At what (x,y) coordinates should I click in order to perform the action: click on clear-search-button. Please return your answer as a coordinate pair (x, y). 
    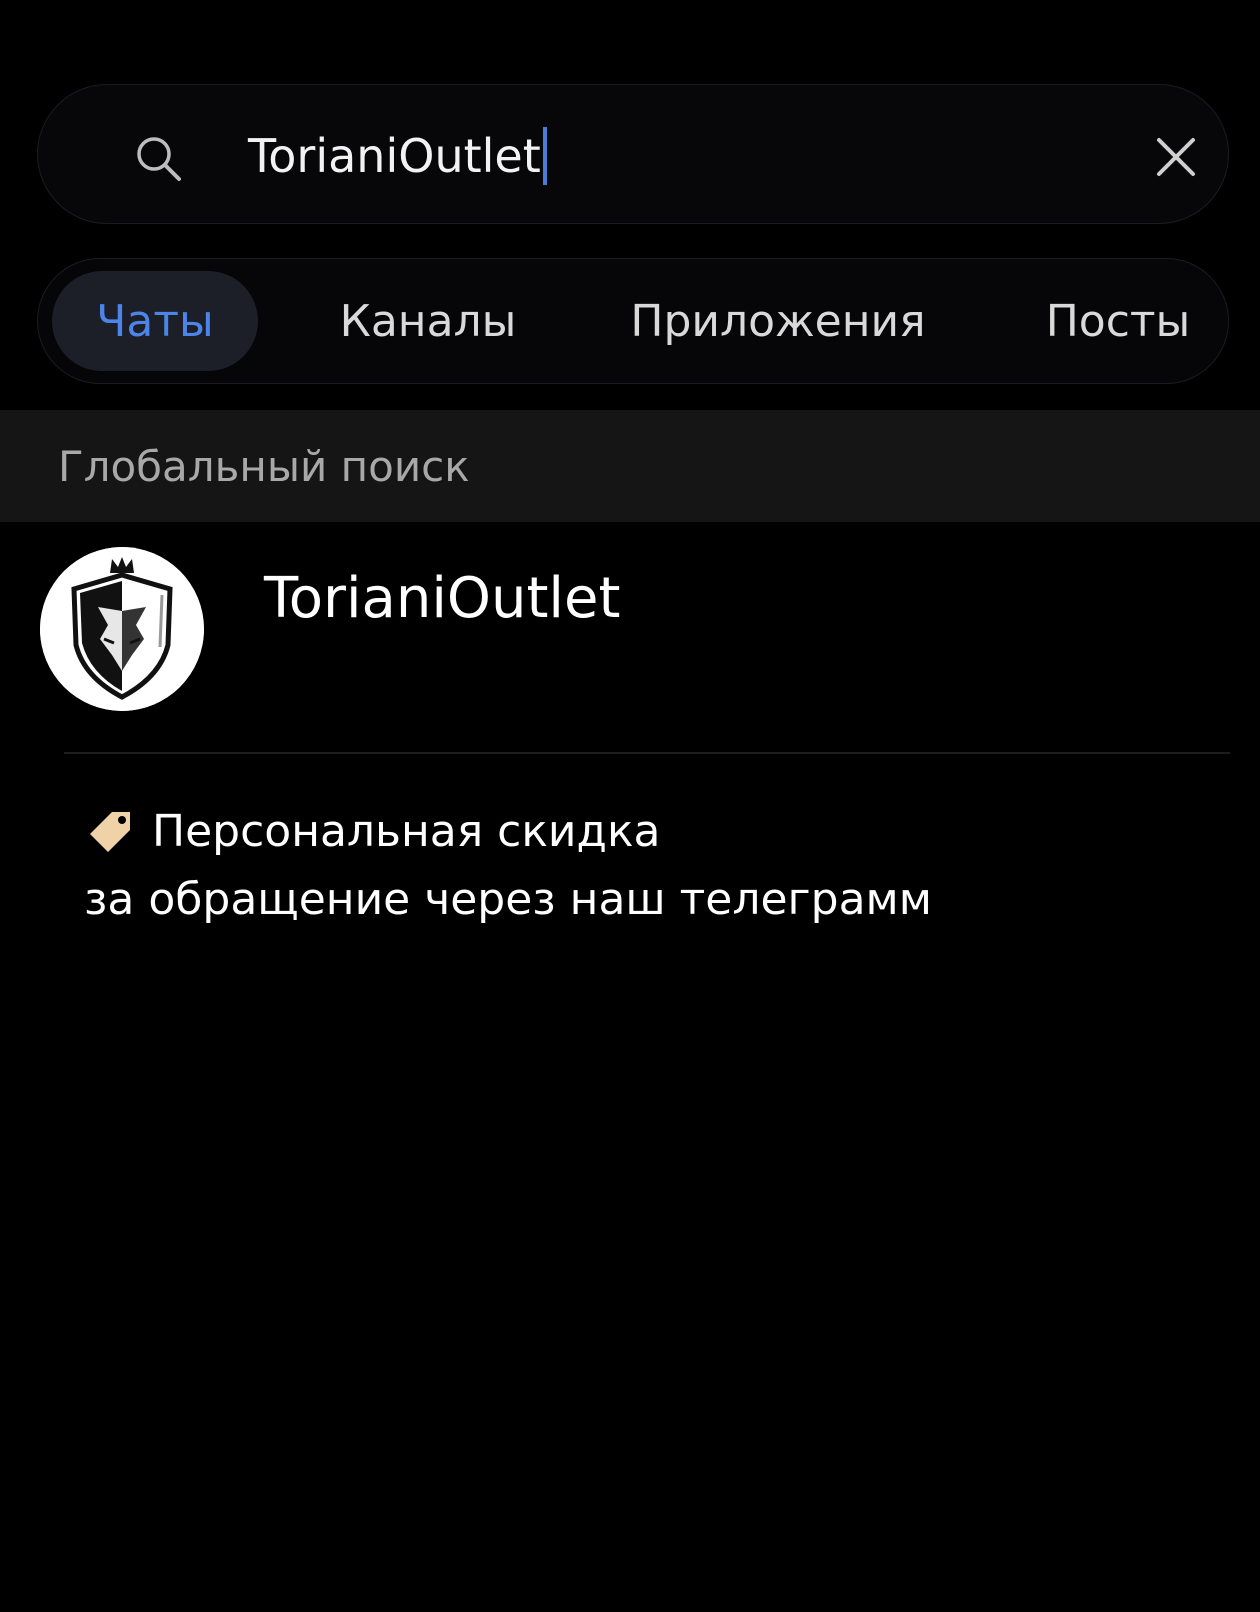
    Looking at the image, I should click on (1176, 157).